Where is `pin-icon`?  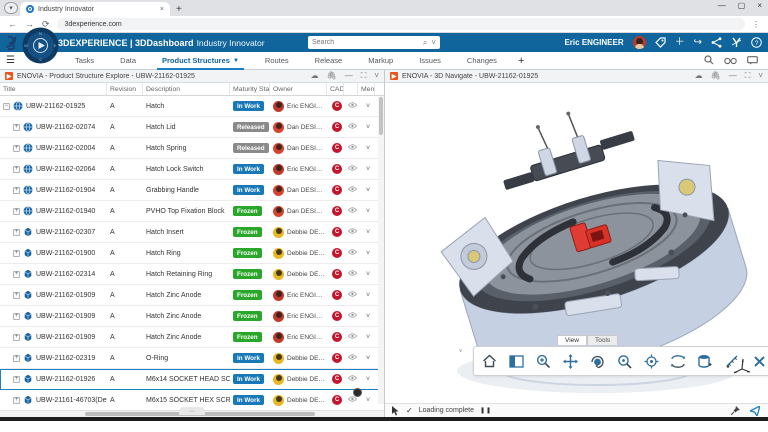
pin-icon is located at coordinates (735, 410).